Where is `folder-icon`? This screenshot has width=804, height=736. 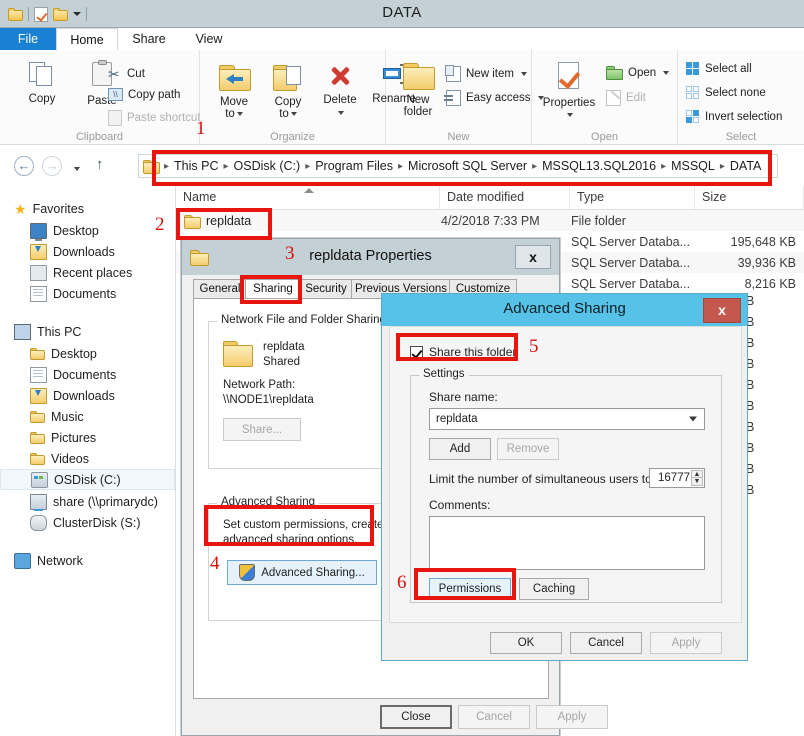 folder-icon is located at coordinates (192, 221).